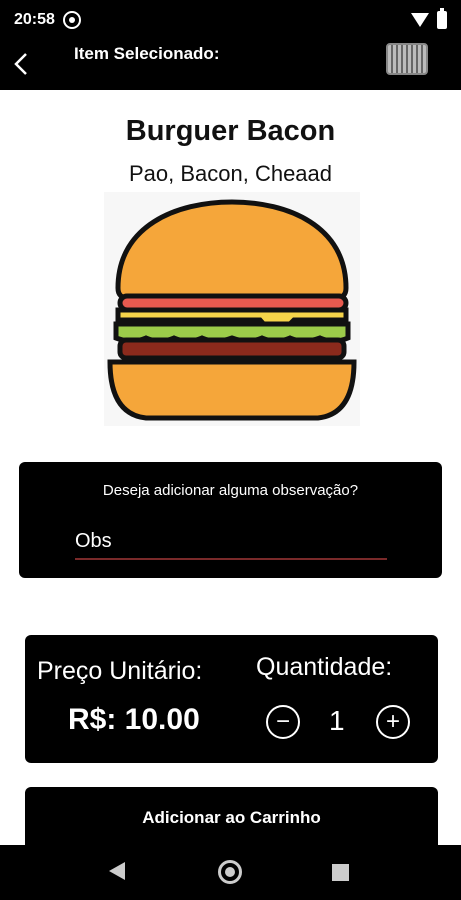  What do you see at coordinates (230, 490) in the screenshot?
I see `observation-question: Deseja adicionar alguma observação?` at bounding box center [230, 490].